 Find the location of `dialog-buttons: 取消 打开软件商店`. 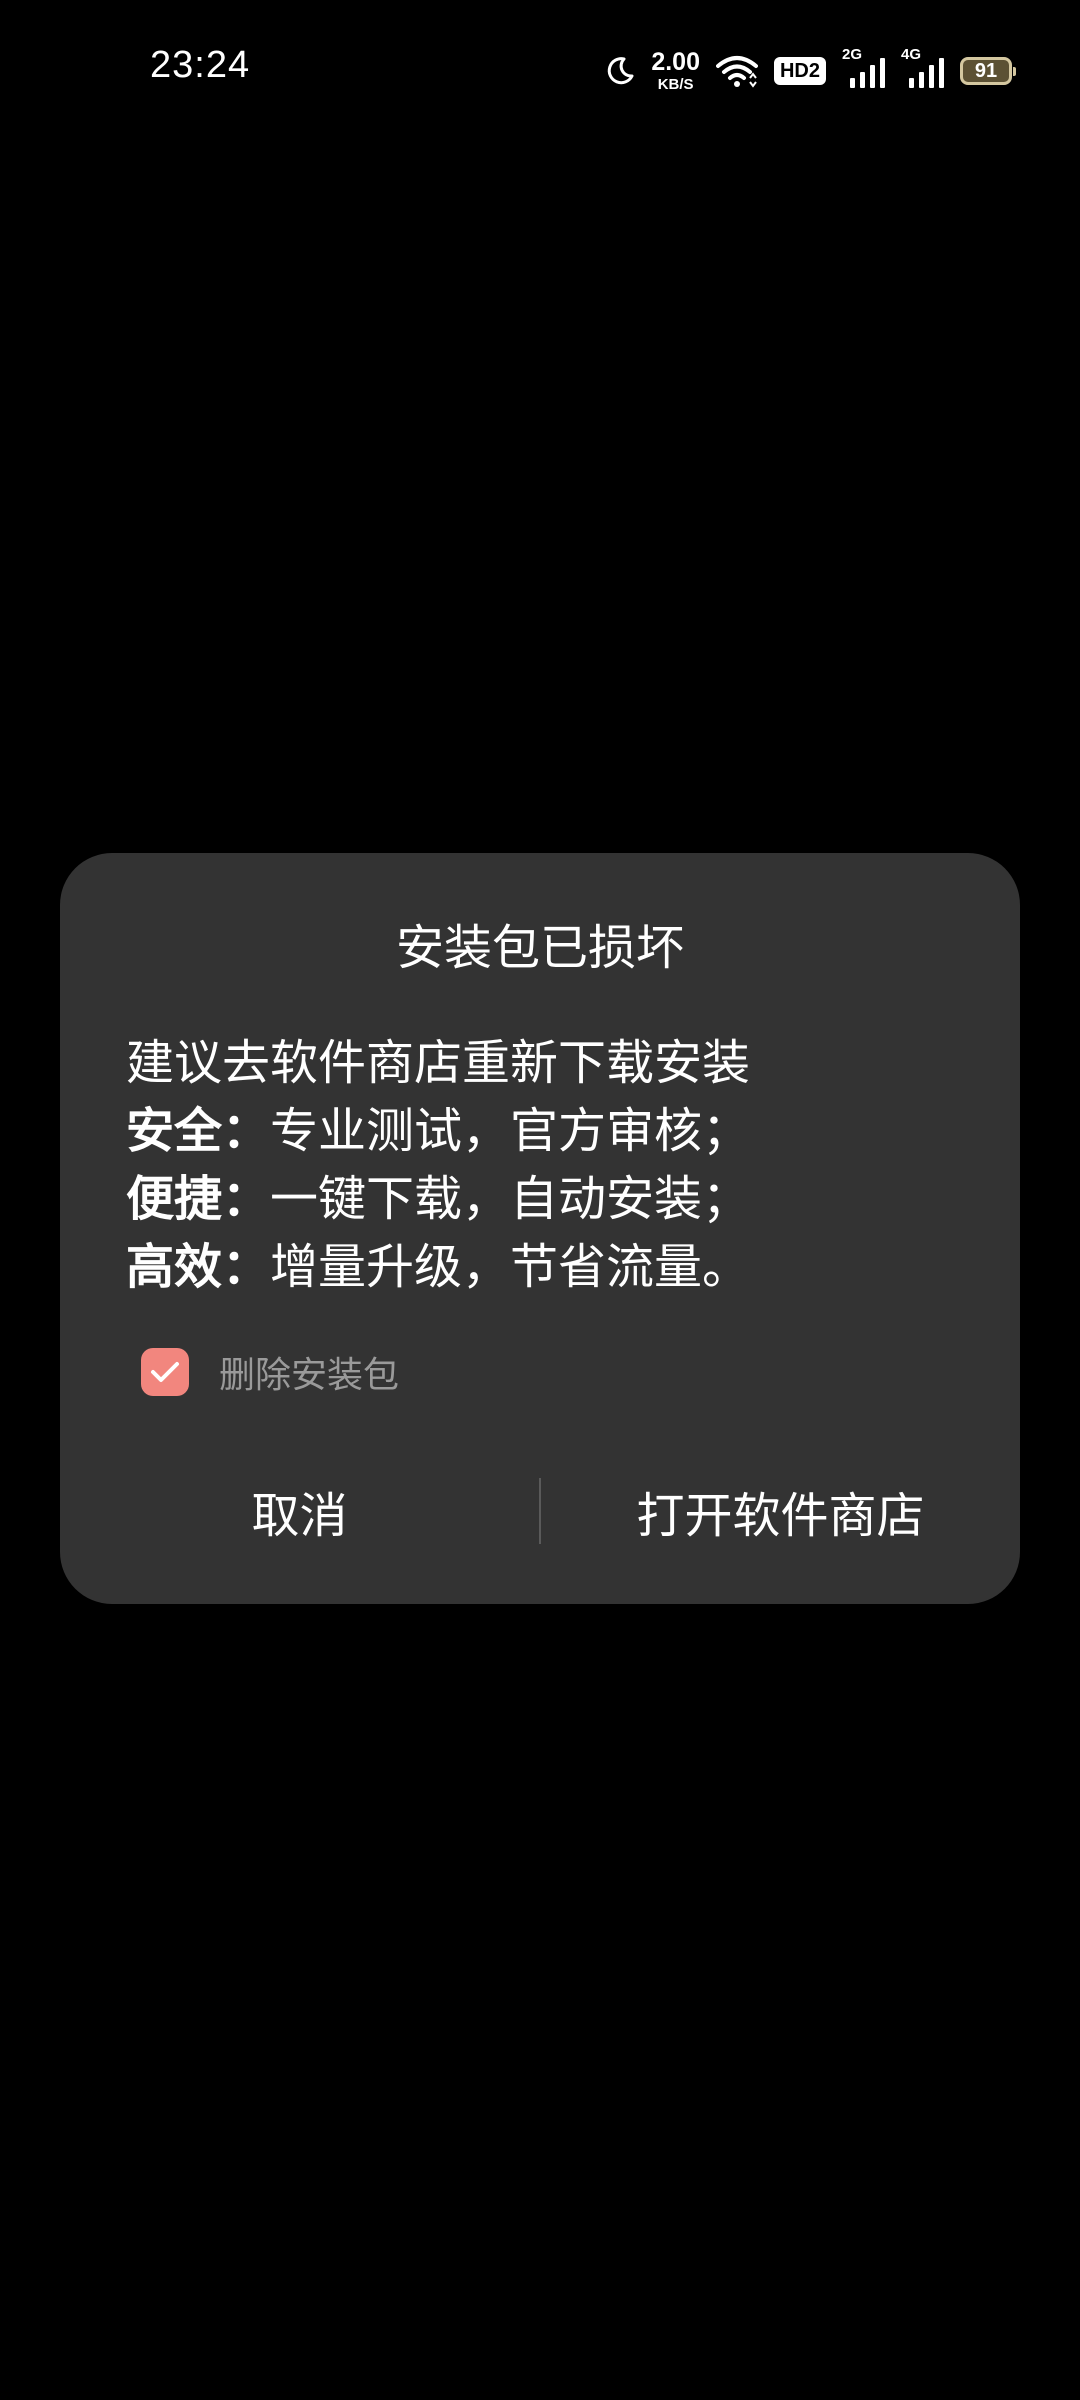

dialog-buttons: 取消 打开软件商店 is located at coordinates (540, 1511).